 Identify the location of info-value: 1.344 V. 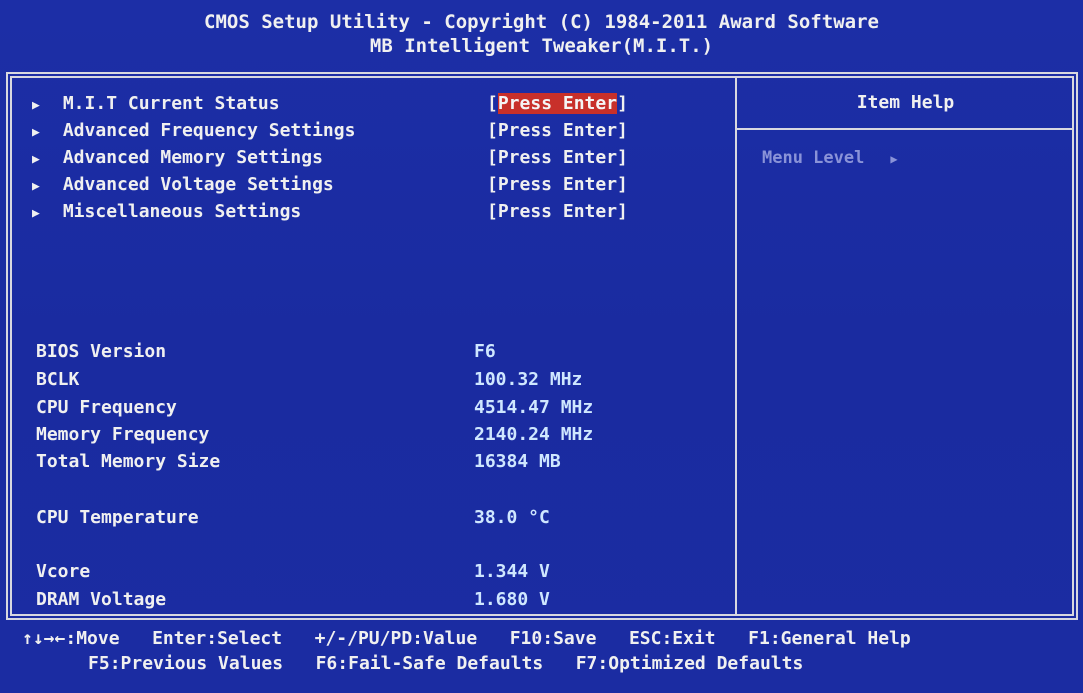
(512, 571).